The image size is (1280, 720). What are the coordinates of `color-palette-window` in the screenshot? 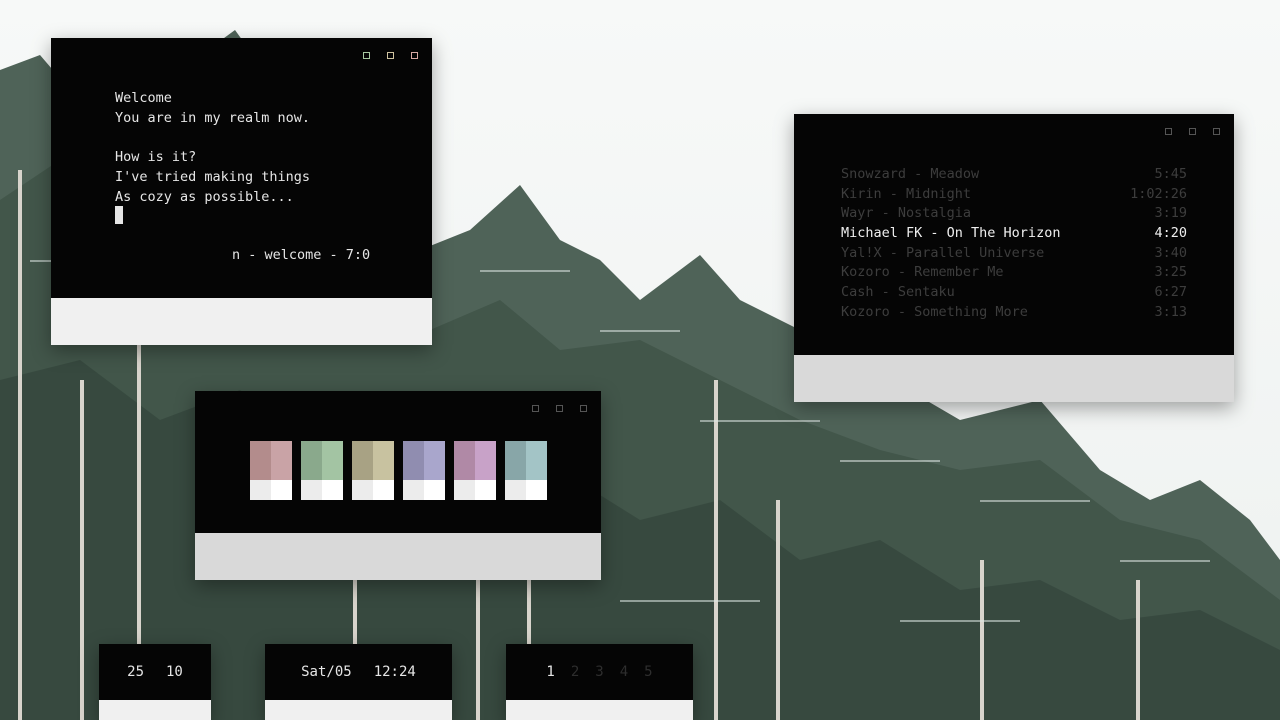 It's located at (398, 485).